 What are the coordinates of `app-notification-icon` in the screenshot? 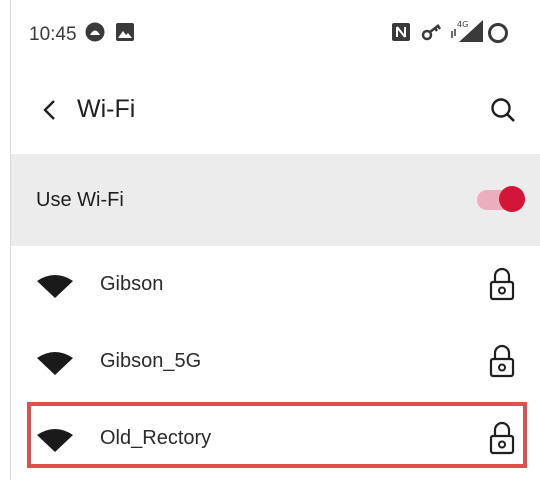 It's located at (95, 32).